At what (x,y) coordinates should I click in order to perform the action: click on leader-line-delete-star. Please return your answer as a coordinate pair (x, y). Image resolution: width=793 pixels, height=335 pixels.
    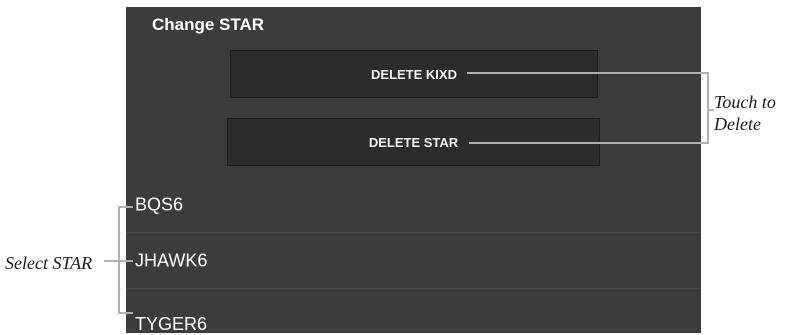
    Looking at the image, I should click on (589, 127).